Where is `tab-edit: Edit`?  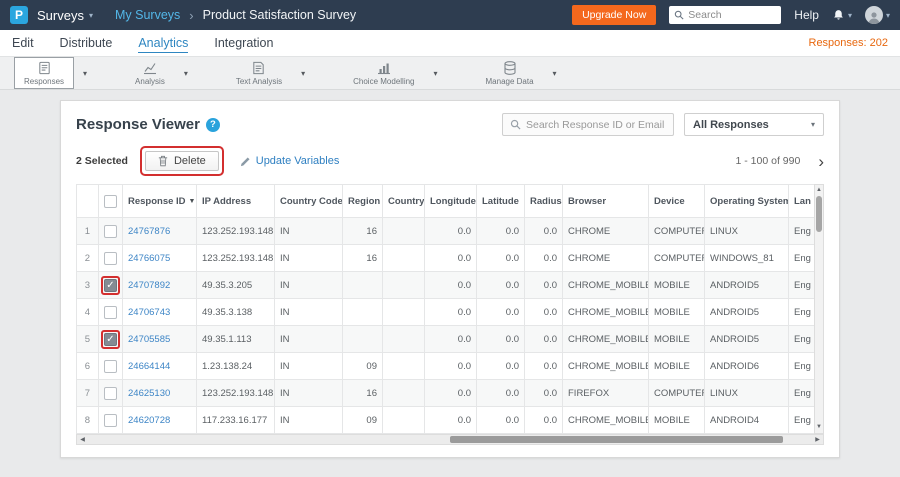
tab-edit: Edit is located at coordinates (23, 43).